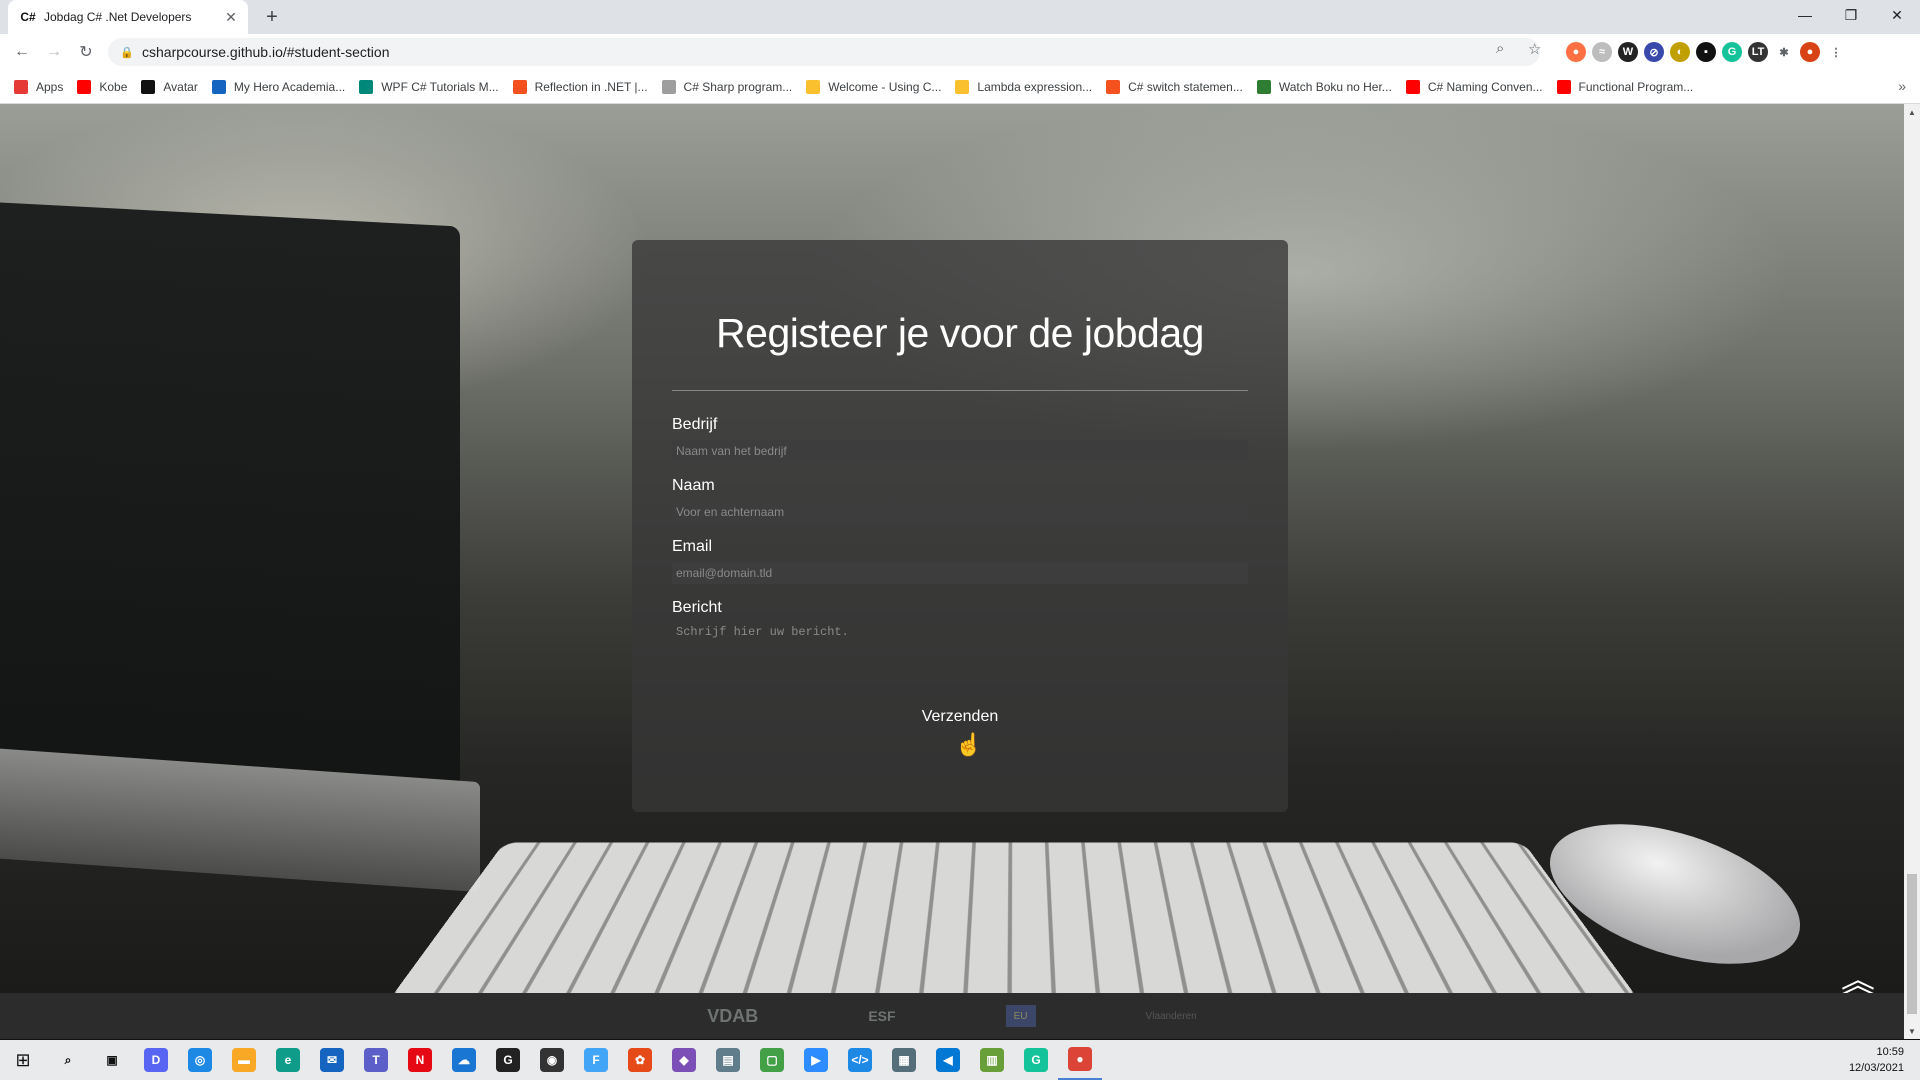 This screenshot has height=1080, width=1920. I want to click on taskbar-button: ✿, so click(640, 1060).